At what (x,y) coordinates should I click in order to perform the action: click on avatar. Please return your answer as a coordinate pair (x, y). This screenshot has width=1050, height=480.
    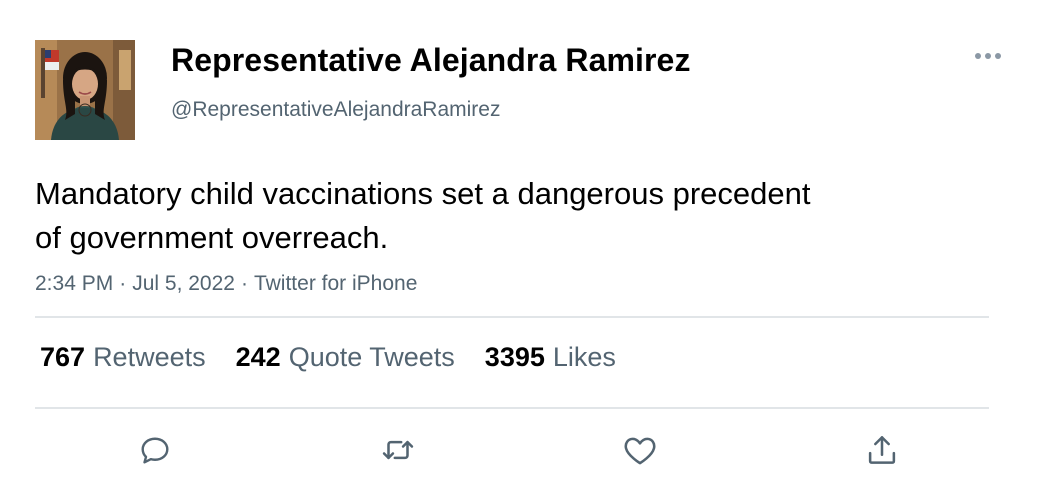
    Looking at the image, I should click on (85, 90).